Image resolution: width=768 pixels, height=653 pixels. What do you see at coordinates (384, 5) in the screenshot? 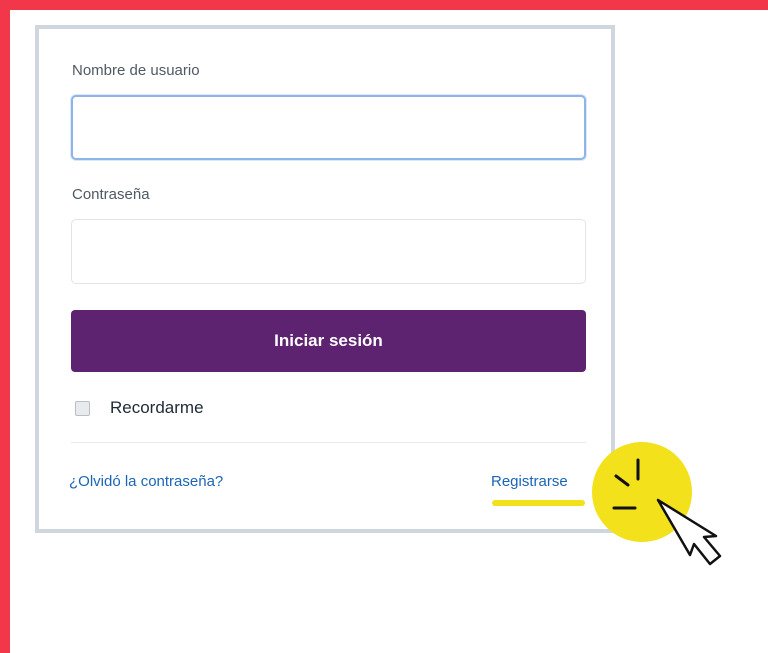
I see `frame-top-accent` at bounding box center [384, 5].